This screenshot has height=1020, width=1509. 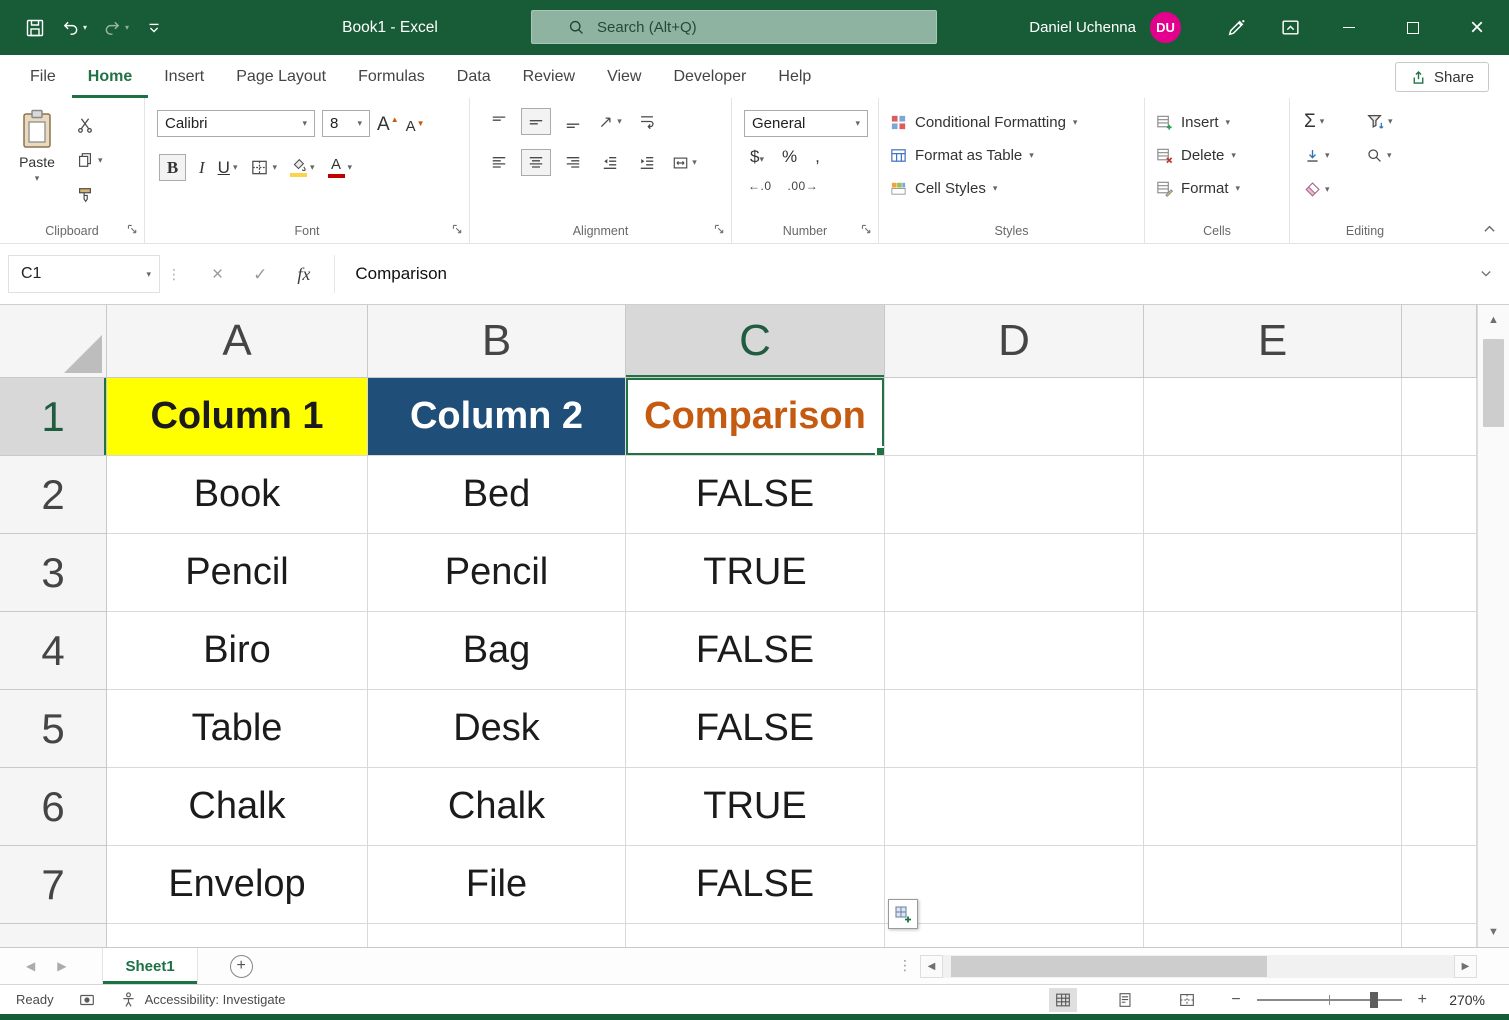 What do you see at coordinates (755, 495) in the screenshot?
I see `cell-C2: FALSE` at bounding box center [755, 495].